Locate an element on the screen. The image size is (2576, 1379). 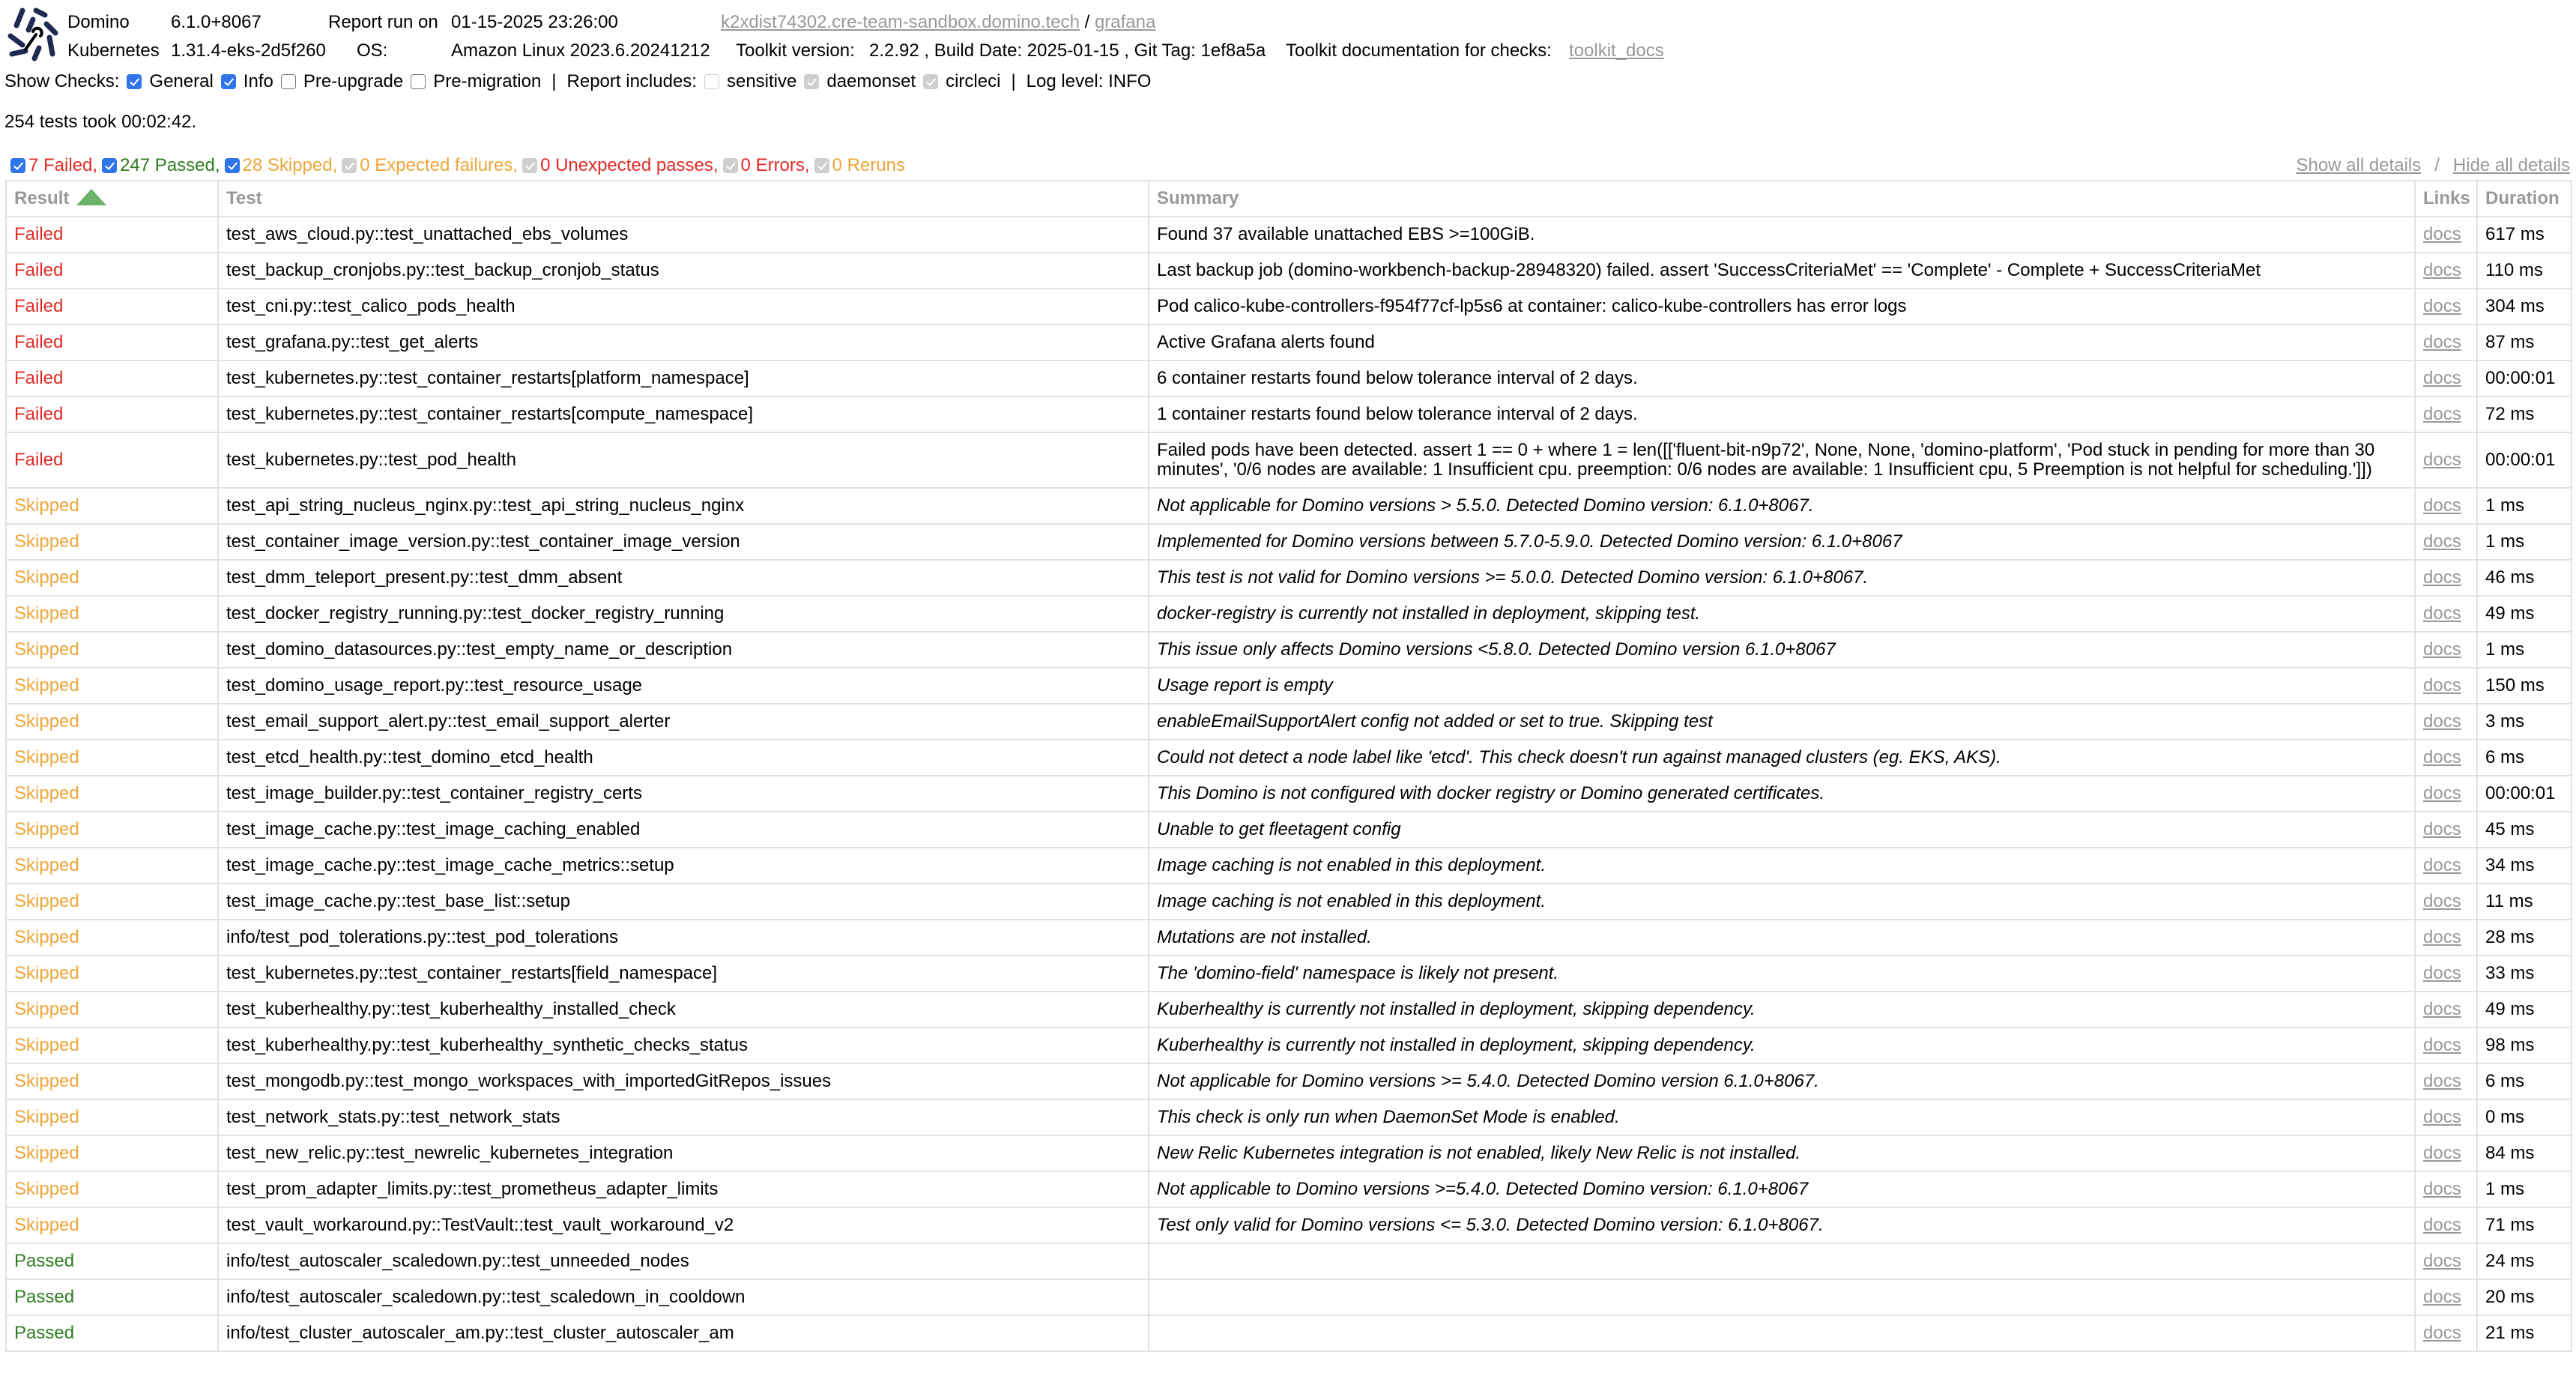
checkbox-general is located at coordinates (134, 81).